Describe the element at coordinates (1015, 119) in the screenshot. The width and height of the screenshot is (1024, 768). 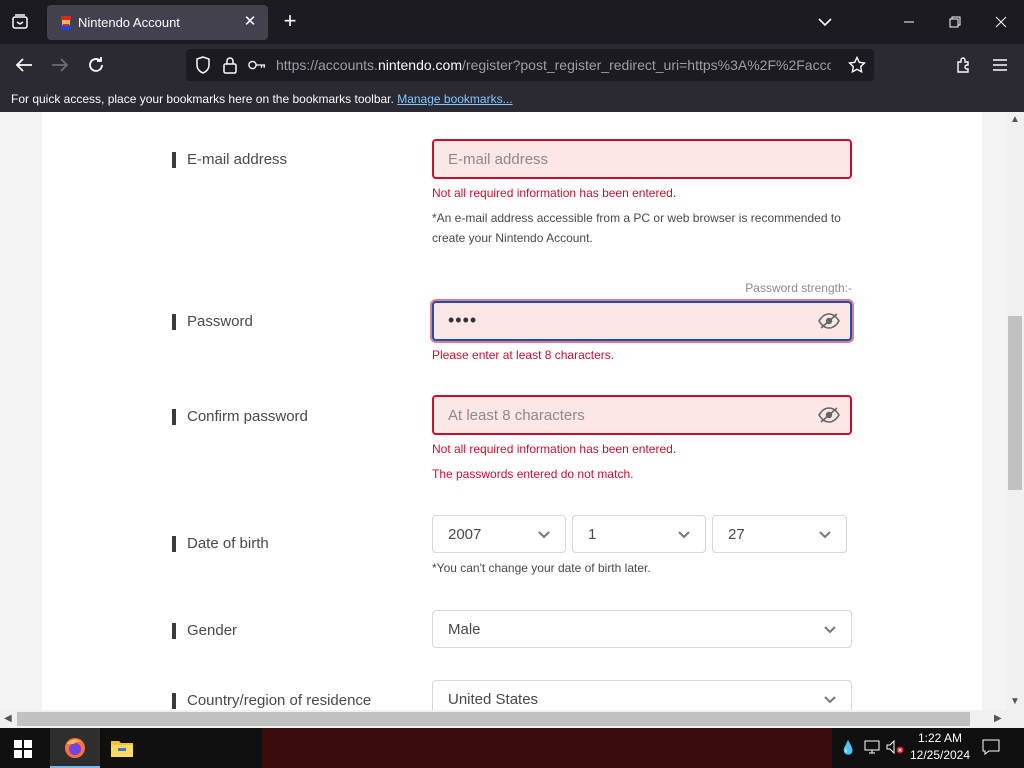
I see `scroll-up-icon: ▲` at that location.